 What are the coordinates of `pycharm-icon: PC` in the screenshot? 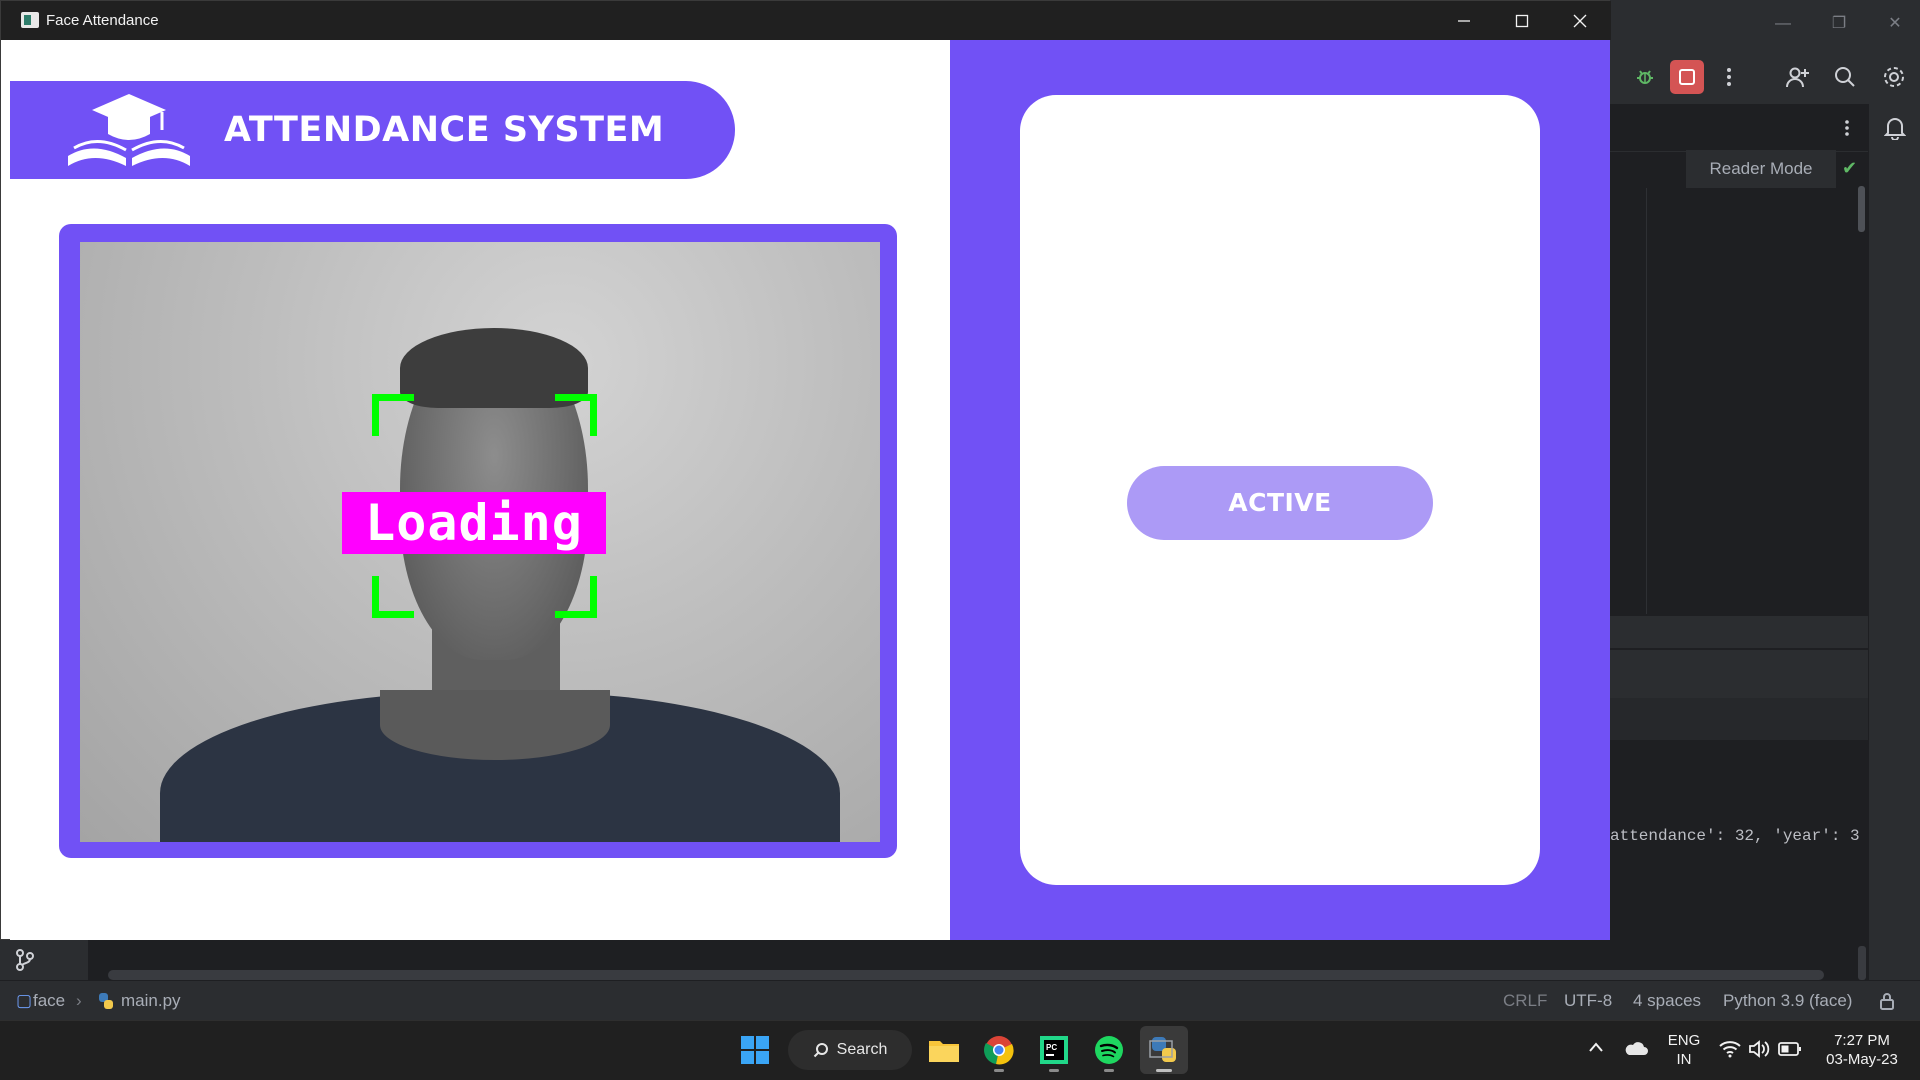 It's located at (1054, 1050).